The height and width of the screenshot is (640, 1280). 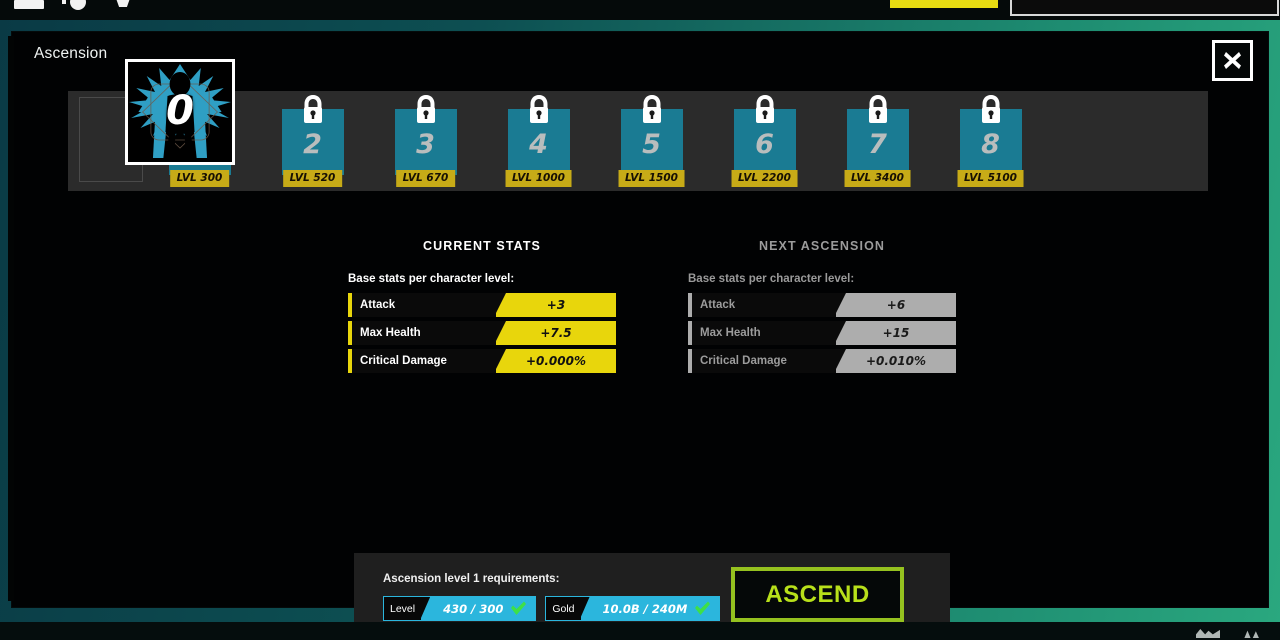 I want to click on people-icon, so click(x=1251, y=634).